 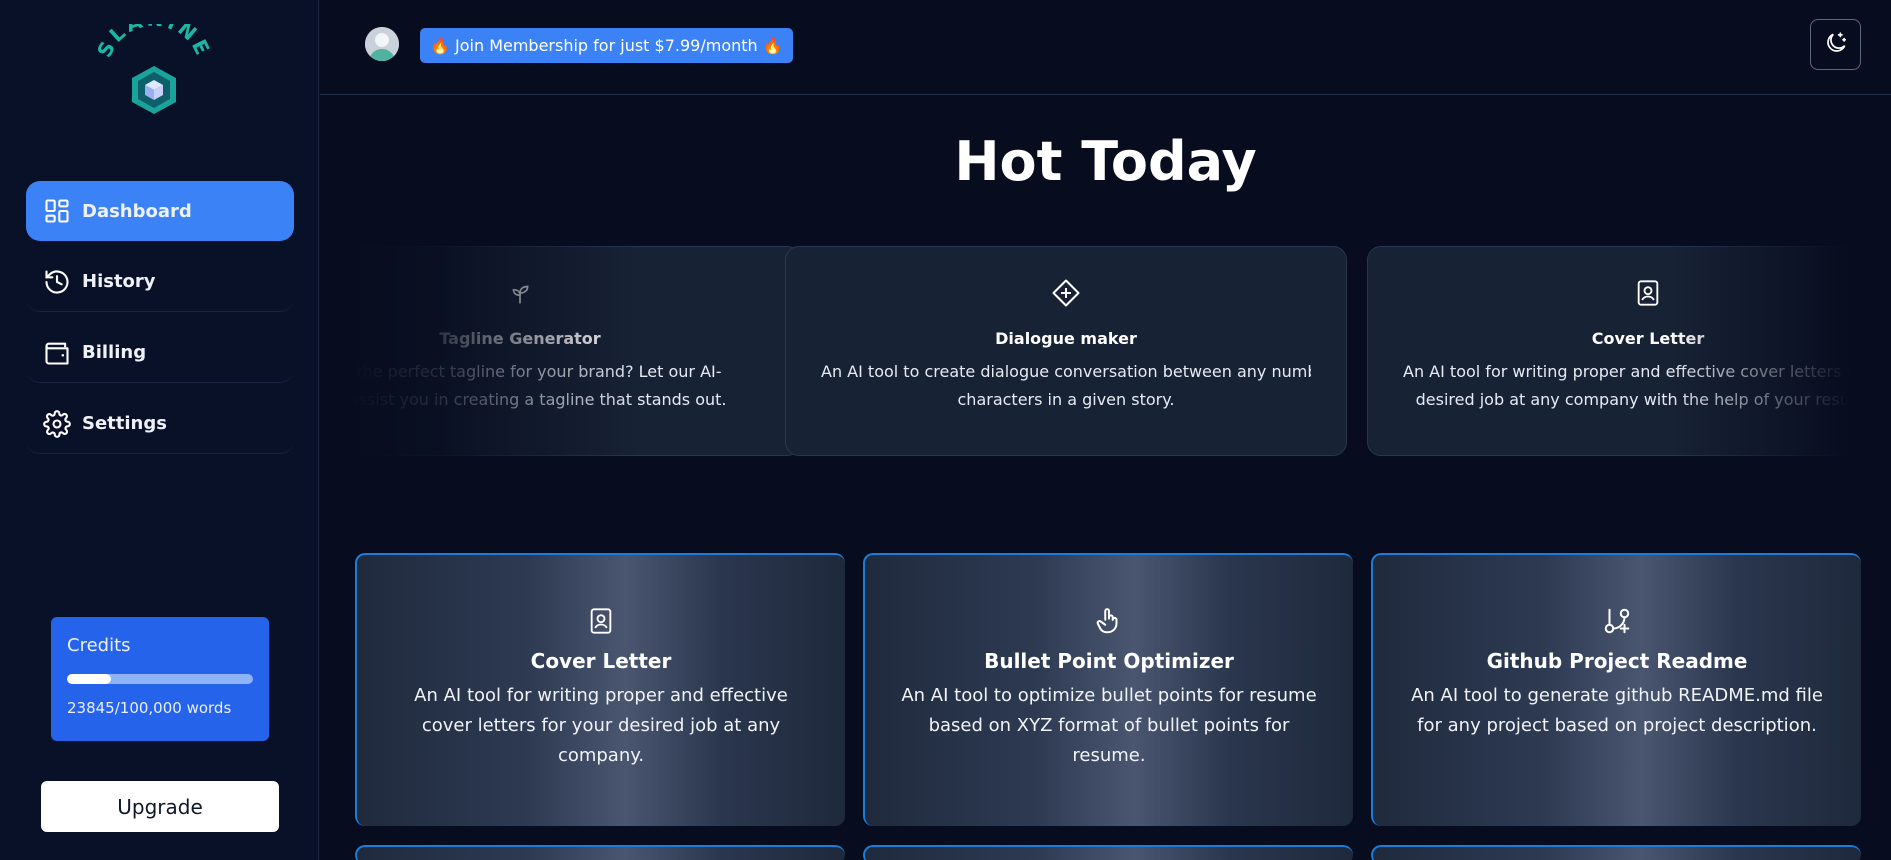 What do you see at coordinates (57, 353) in the screenshot?
I see `wallet-icon` at bounding box center [57, 353].